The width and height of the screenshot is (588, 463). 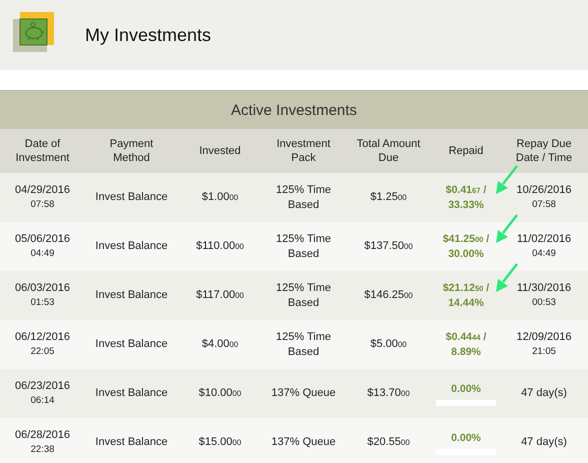 What do you see at coordinates (466, 254) in the screenshot?
I see `repaid-percent: 30.00%` at bounding box center [466, 254].